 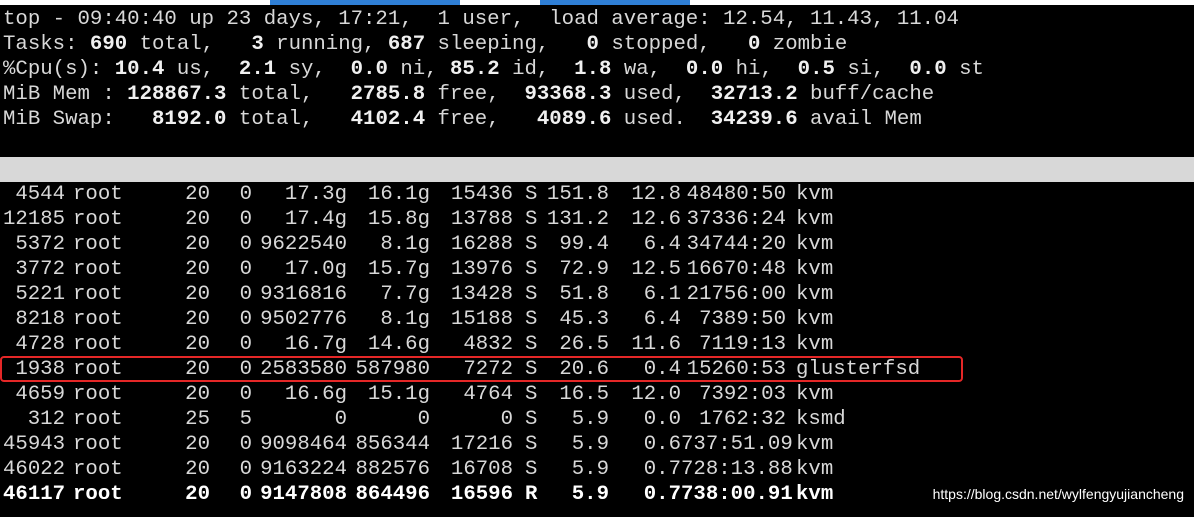 I want to click on process-pid: 46022, so click(x=34, y=469).